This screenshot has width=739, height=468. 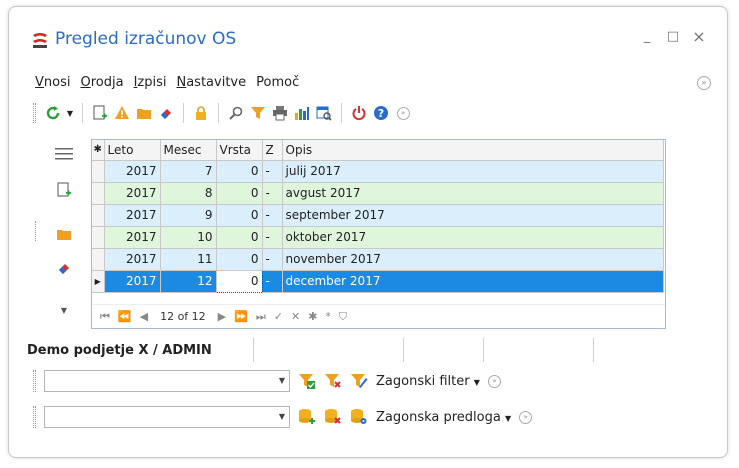 What do you see at coordinates (359, 113) in the screenshot?
I see `exit-button` at bounding box center [359, 113].